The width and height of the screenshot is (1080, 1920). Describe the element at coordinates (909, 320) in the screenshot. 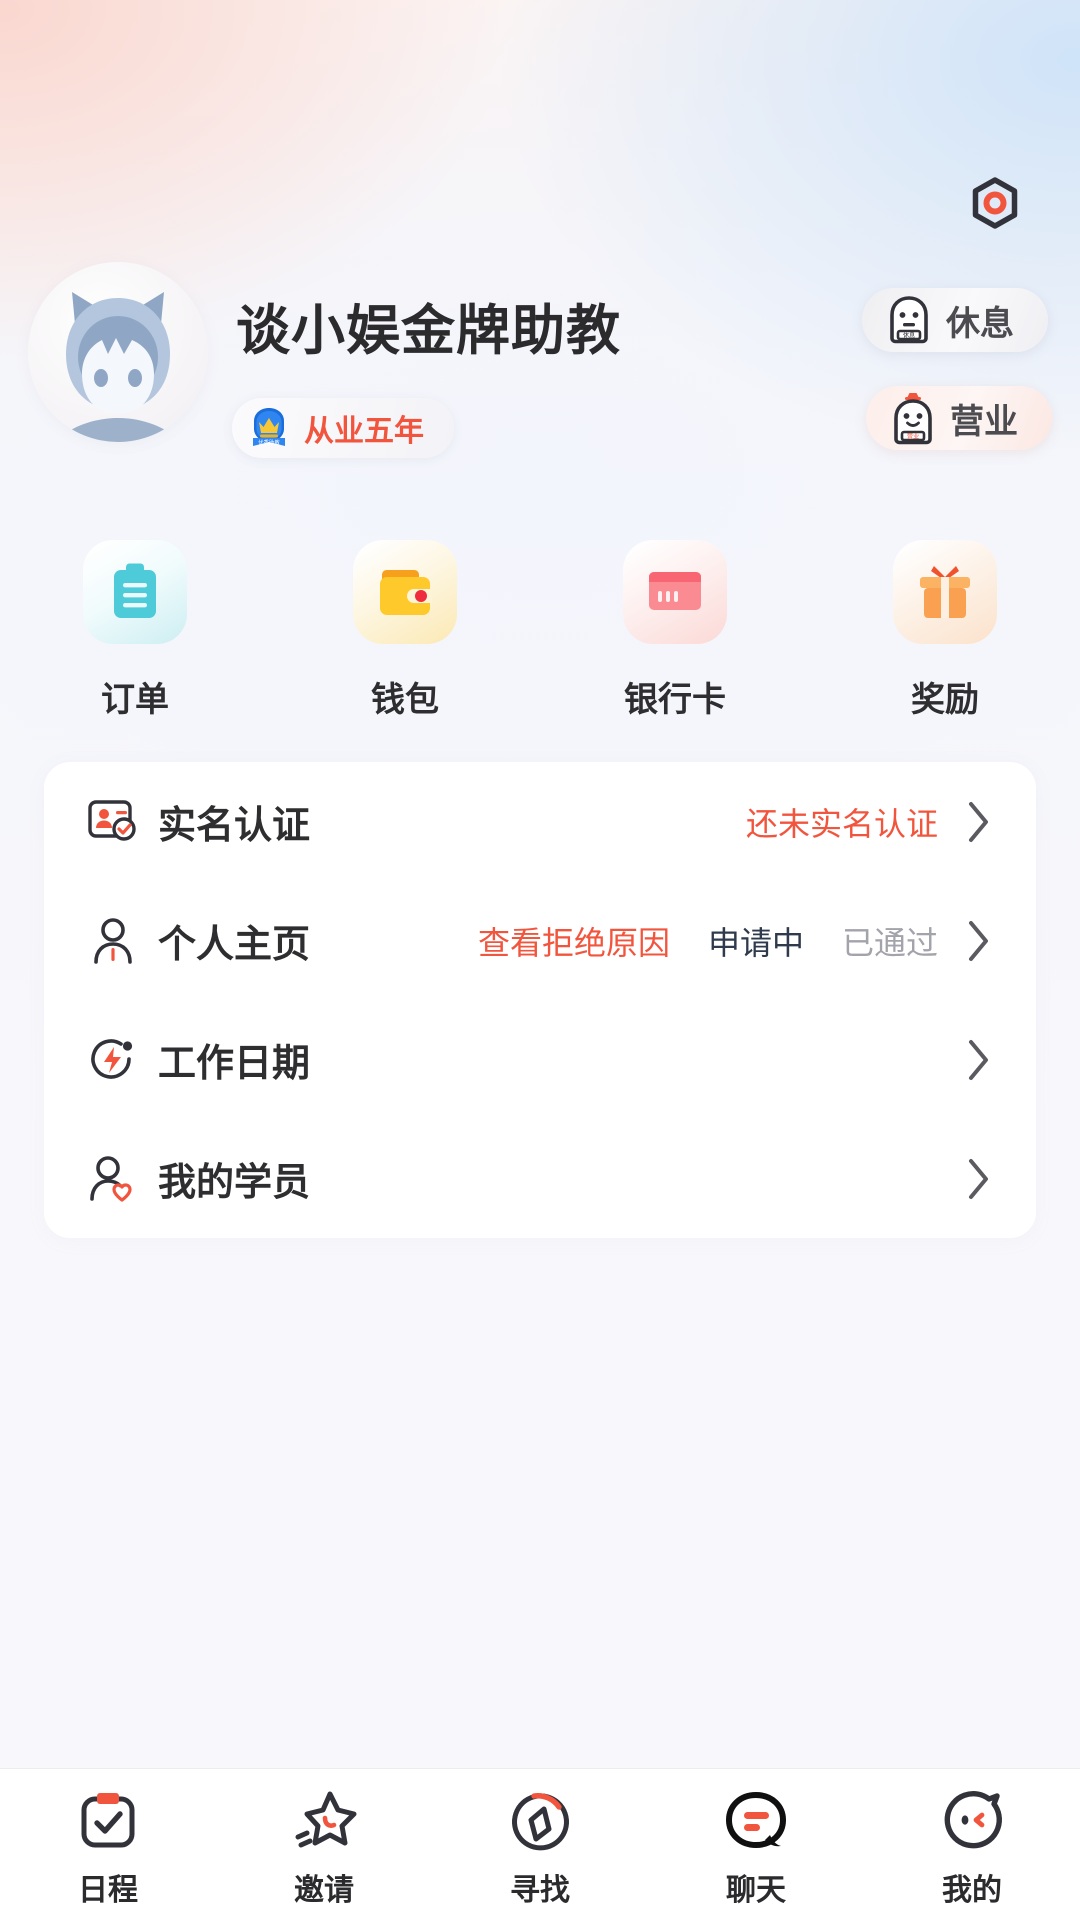

I see `robot-rest-icon: 休息` at that location.